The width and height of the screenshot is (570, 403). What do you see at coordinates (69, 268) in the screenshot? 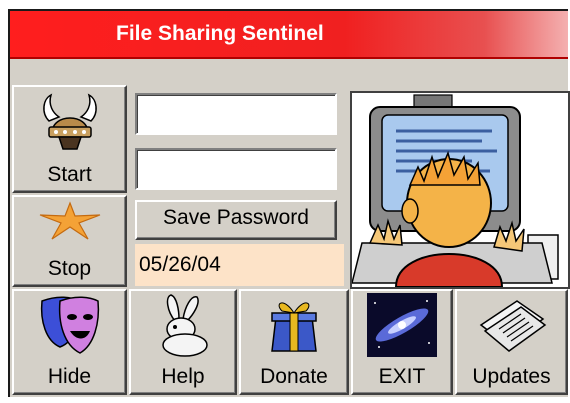
I see `stop-label: Stop` at bounding box center [69, 268].